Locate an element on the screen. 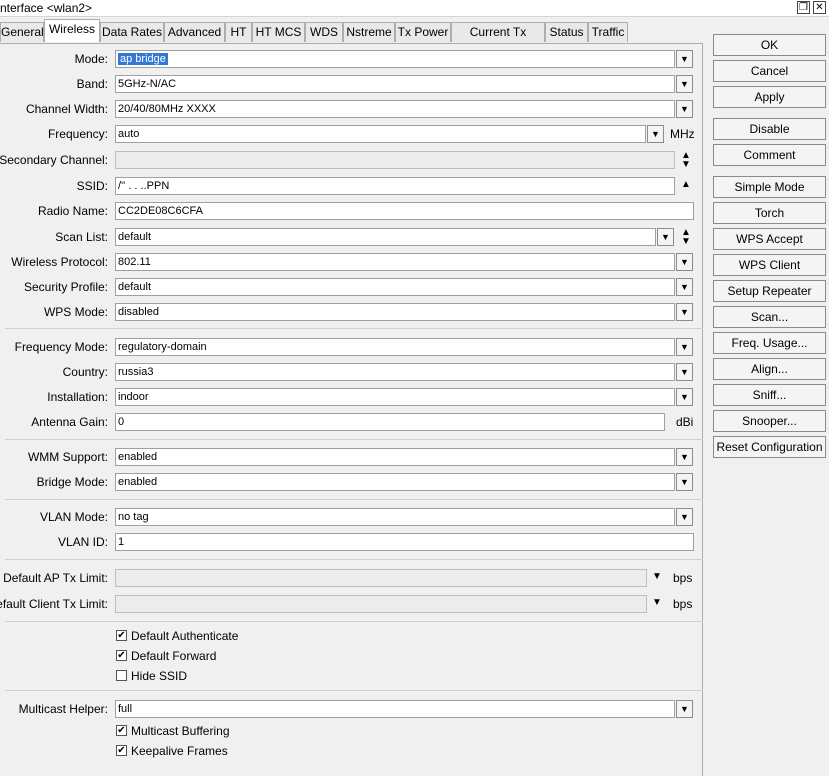 Image resolution: width=829 pixels, height=776 pixels. mode-dropdown-icon: ▼ is located at coordinates (684, 59).